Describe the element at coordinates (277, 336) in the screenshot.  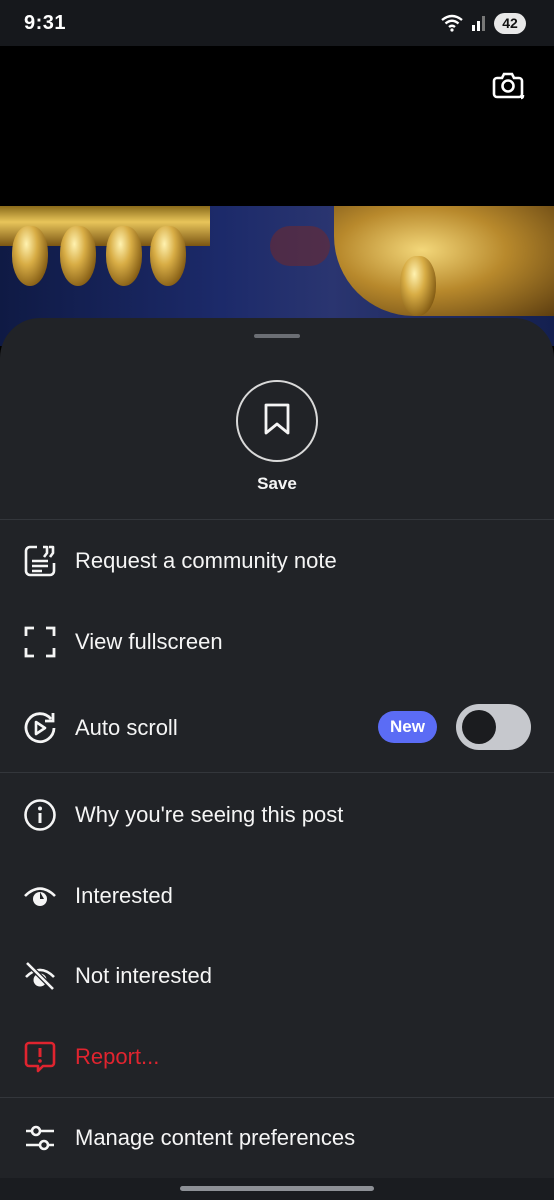
I see `drag-handle` at that location.